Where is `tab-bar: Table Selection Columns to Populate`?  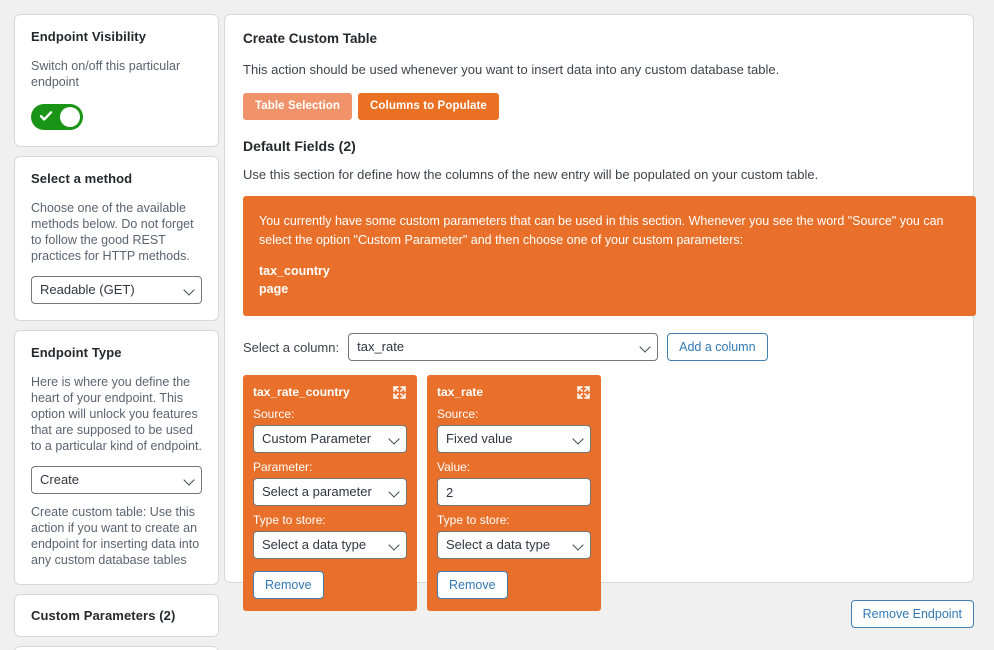 tab-bar: Table Selection Columns to Populate is located at coordinates (599, 106).